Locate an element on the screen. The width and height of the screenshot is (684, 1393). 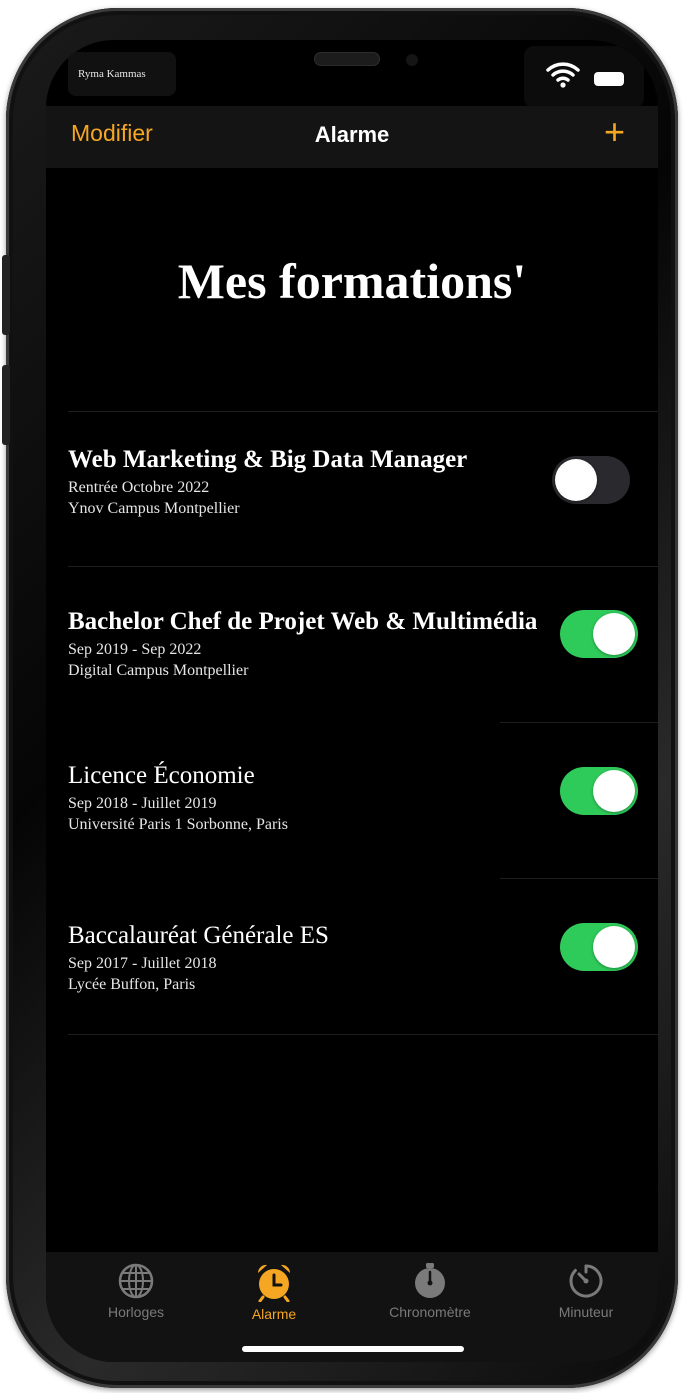
tab-chronometre: Chronomètre is located at coordinates (430, 1291).